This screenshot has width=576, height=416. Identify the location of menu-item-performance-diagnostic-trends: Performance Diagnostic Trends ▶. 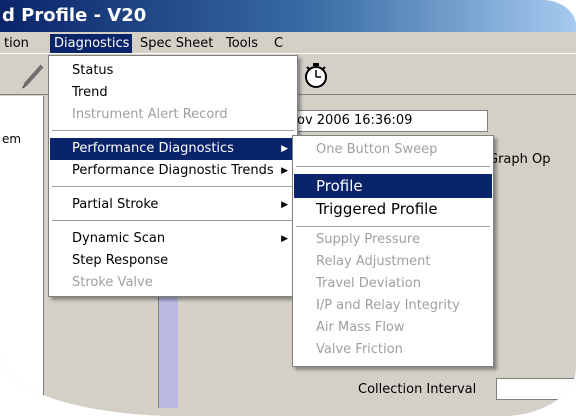
(173, 171).